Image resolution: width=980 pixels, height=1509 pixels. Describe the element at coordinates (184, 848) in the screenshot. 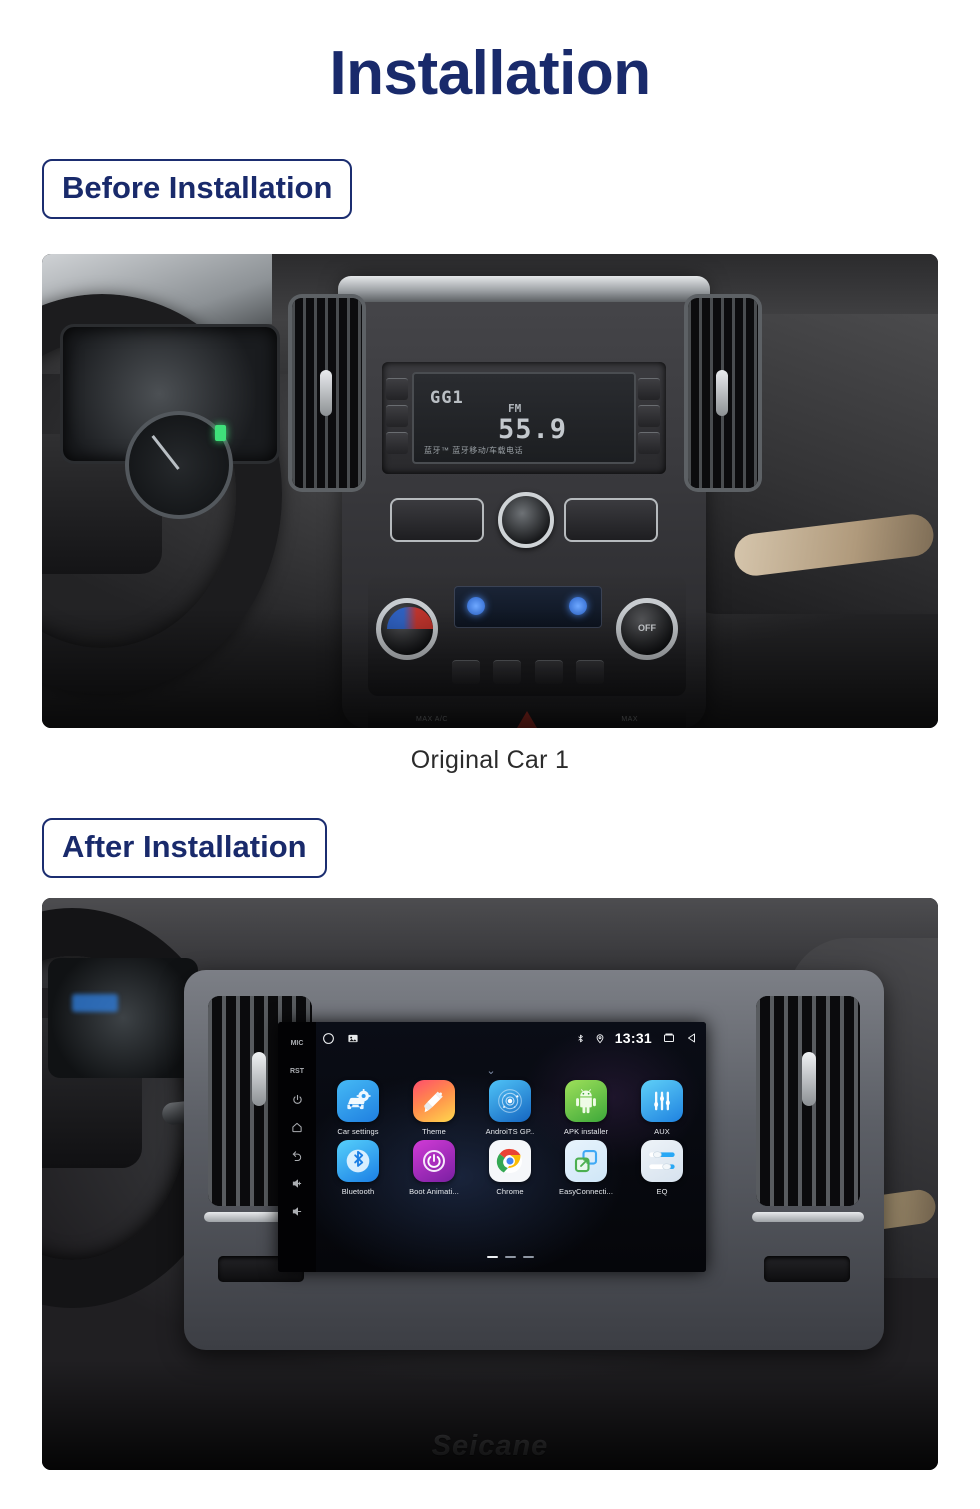

I see `after-installation-tag: After Installation` at that location.